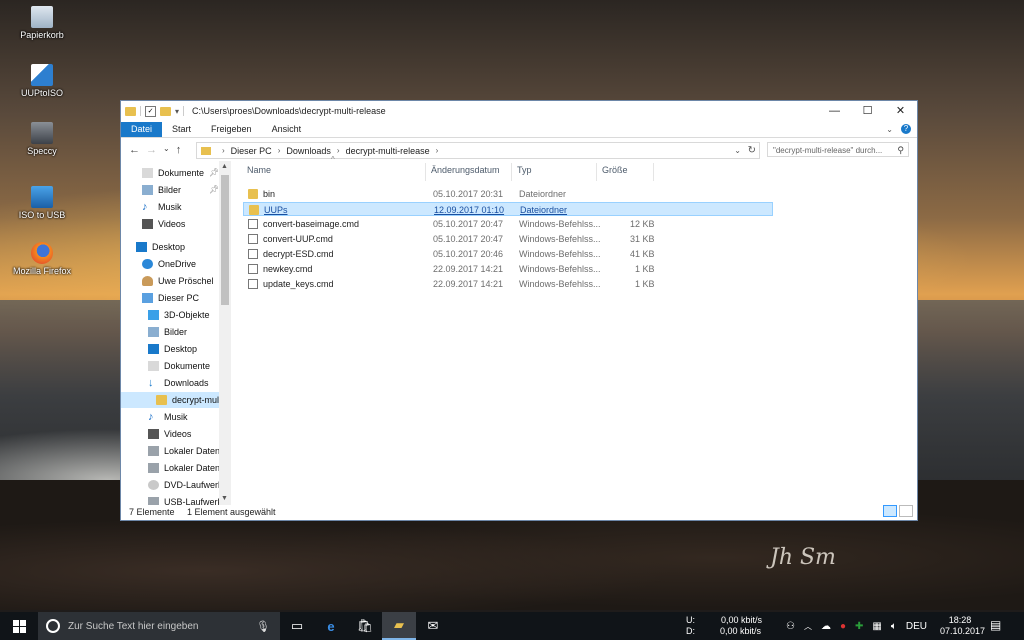  Describe the element at coordinates (173, 173) in the screenshot. I see `tree-item-dokumente: Dokumente` at that location.